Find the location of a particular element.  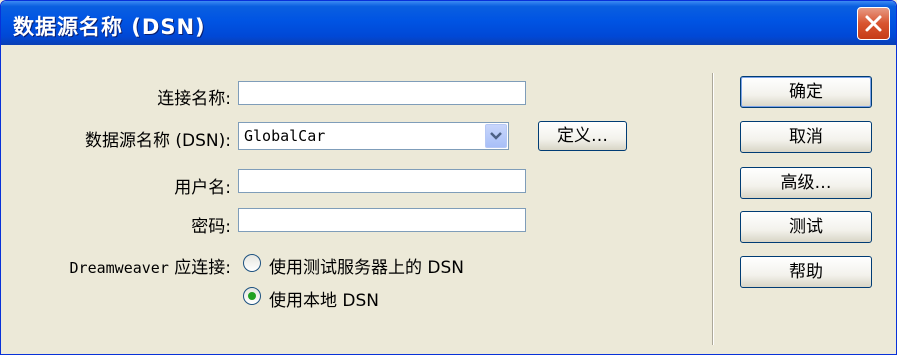

title-bar: 数据源名称 (DSN) is located at coordinates (448, 23).